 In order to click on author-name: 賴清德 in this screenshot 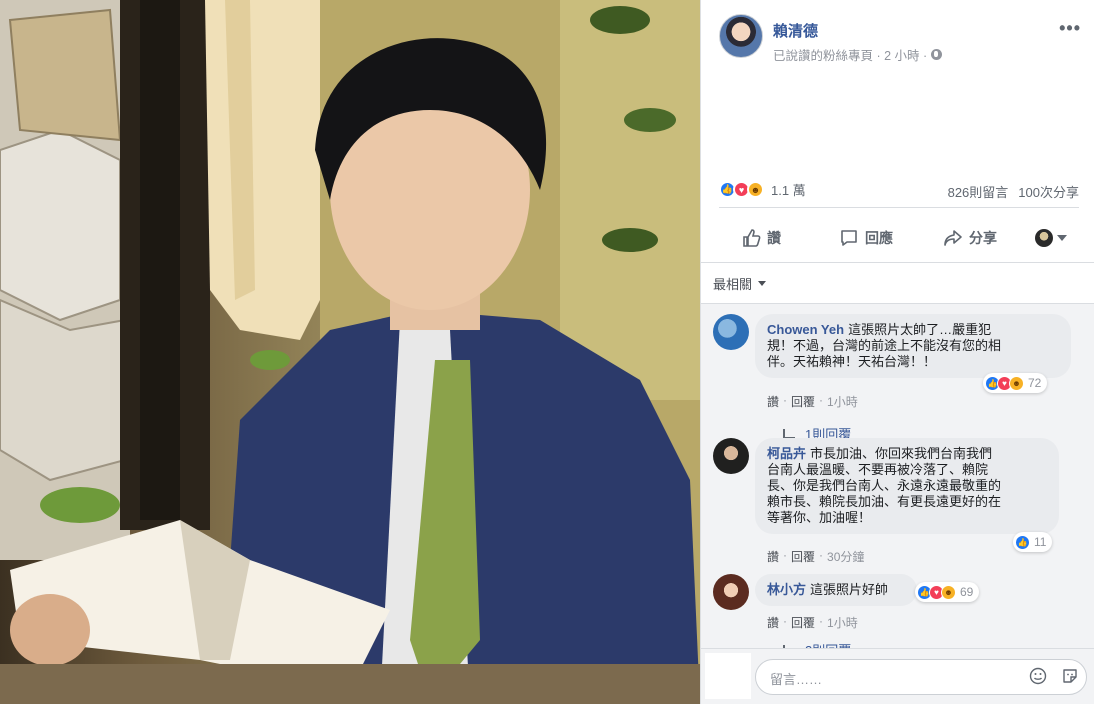, I will do `click(795, 30)`.